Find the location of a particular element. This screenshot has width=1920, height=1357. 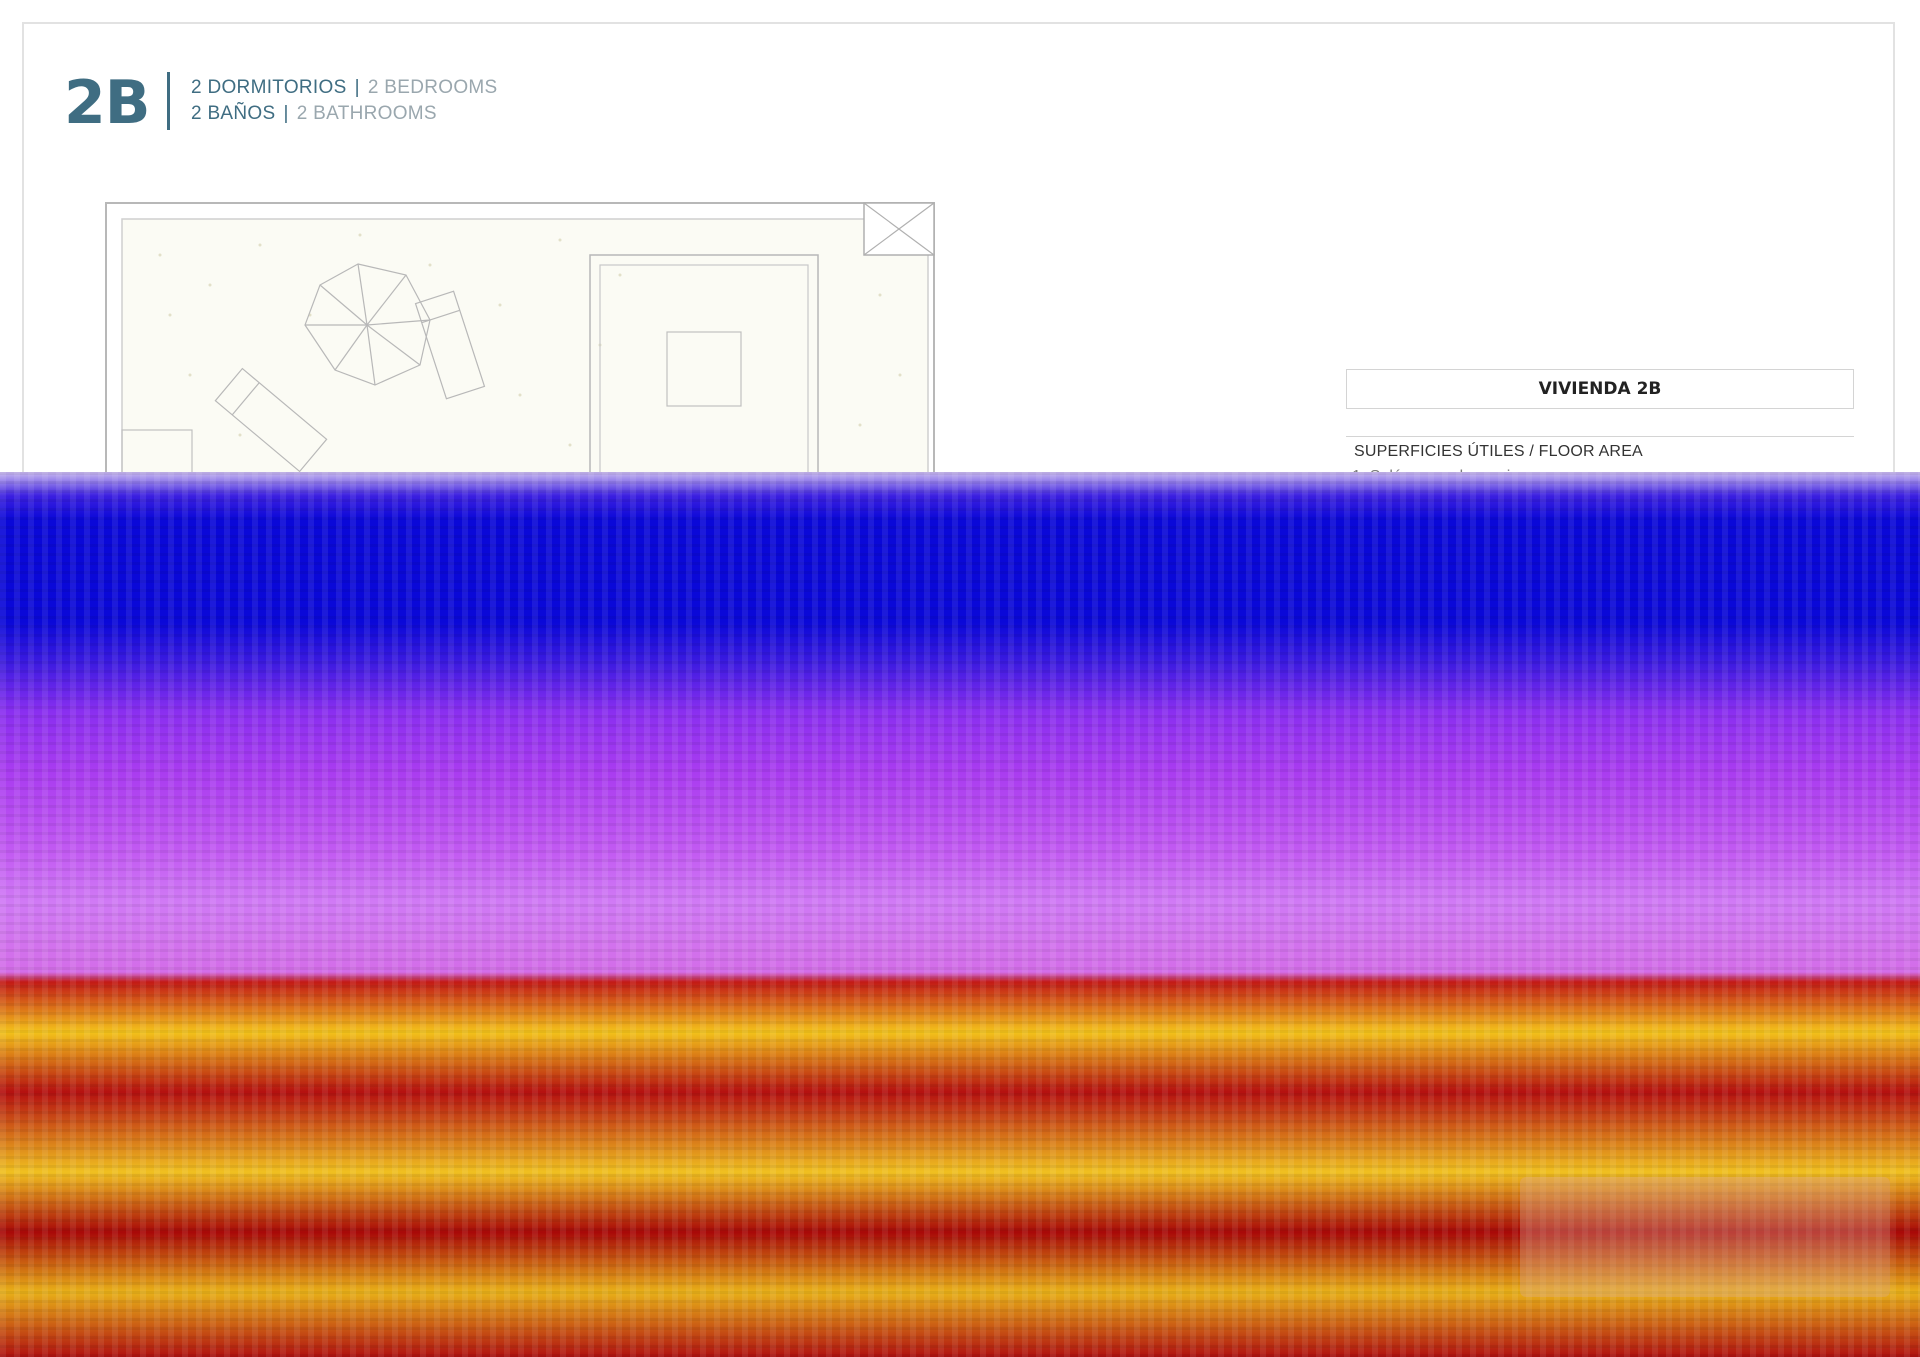

unit-code: 2B is located at coordinates (107, 103).